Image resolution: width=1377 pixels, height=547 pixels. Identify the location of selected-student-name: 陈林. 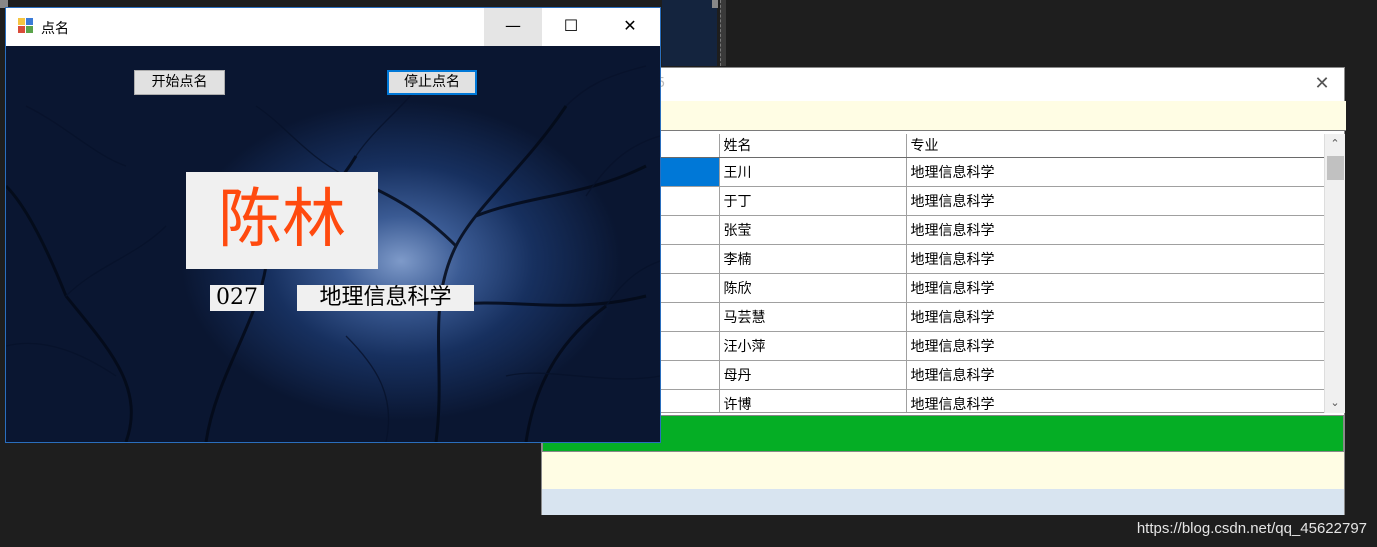
(282, 220).